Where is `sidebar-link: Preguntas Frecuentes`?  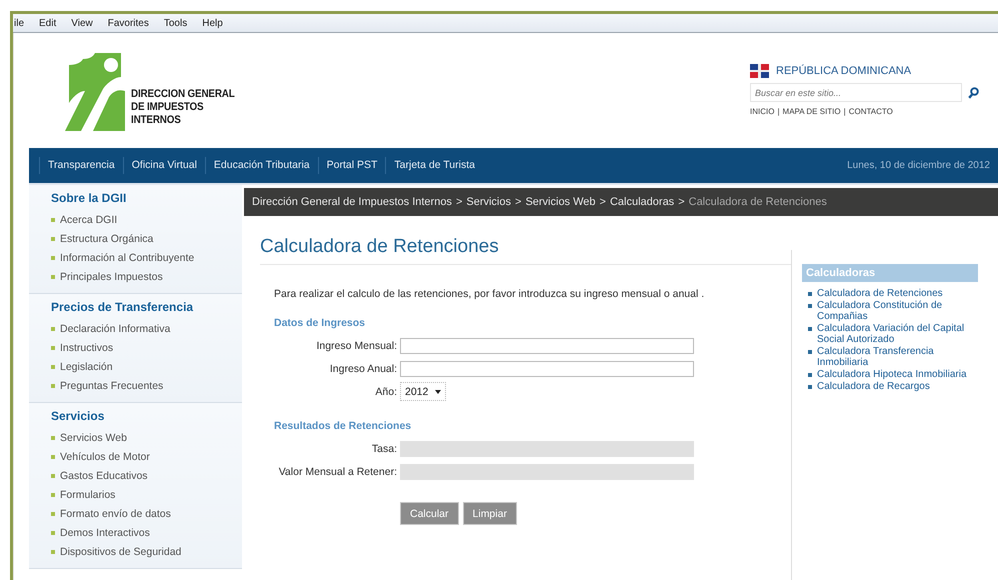
sidebar-link: Preguntas Frecuentes is located at coordinates (112, 386).